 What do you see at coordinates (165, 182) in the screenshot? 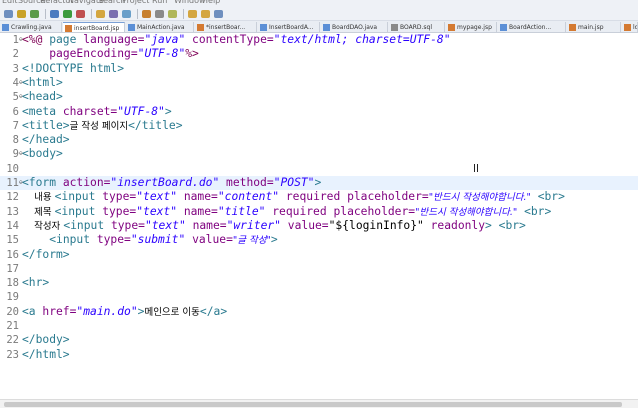
I see `code-token: "insertBoard.do"` at bounding box center [165, 182].